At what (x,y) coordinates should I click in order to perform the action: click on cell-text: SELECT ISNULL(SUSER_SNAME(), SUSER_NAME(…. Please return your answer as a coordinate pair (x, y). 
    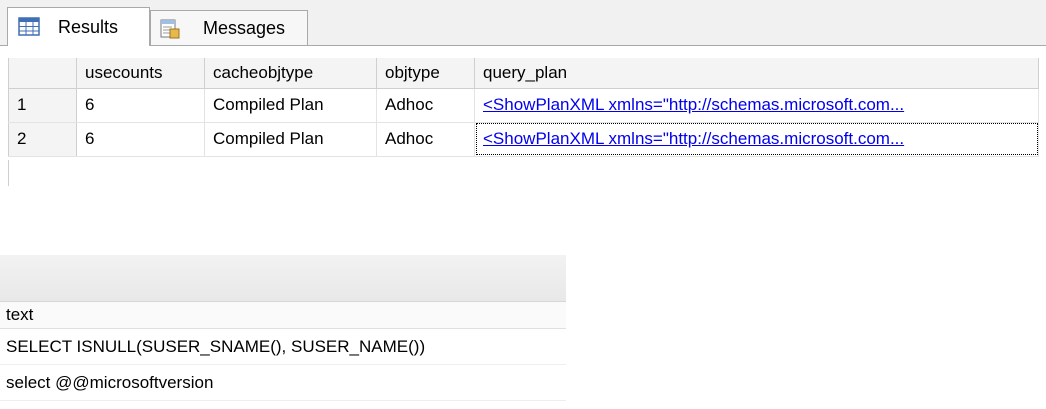
    Looking at the image, I should click on (283, 346).